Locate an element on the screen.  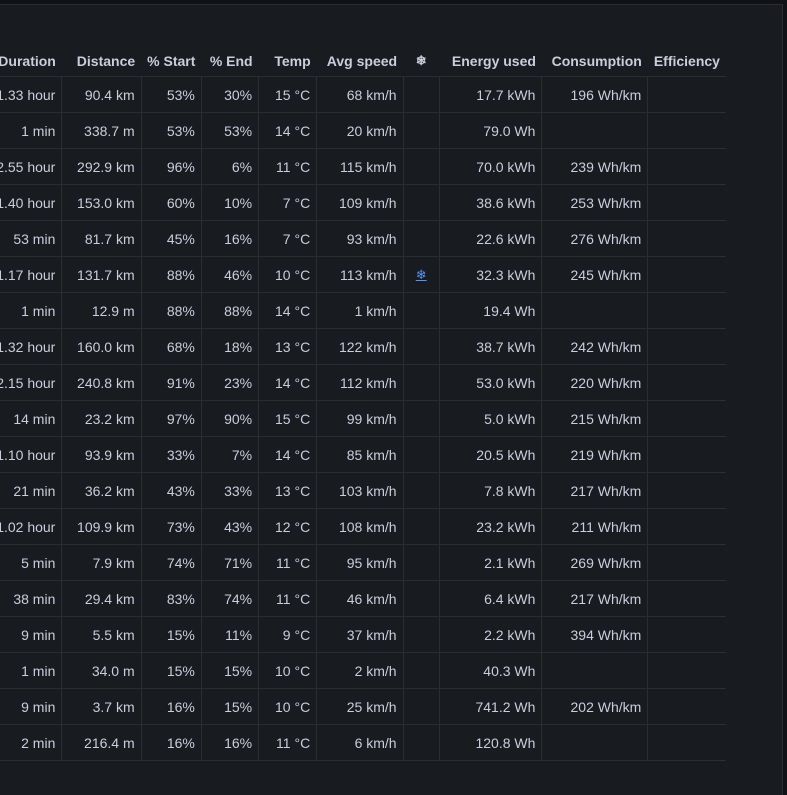
cell-energy-used: 120.8 Wh is located at coordinates (491, 742).